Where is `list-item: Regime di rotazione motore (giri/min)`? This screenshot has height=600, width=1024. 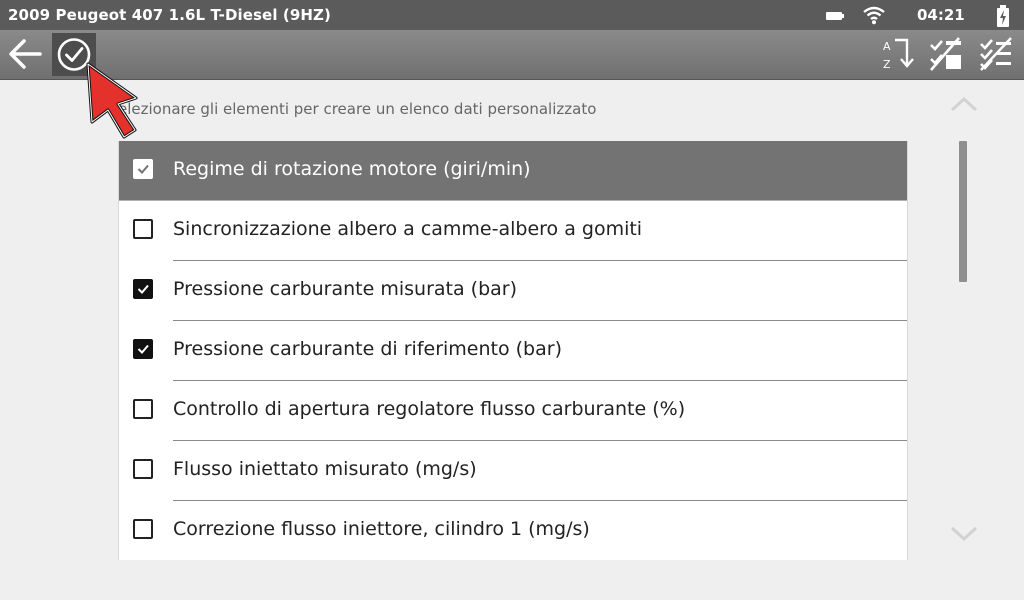
list-item: Regime di rotazione motore (giri/min) is located at coordinates (513, 171).